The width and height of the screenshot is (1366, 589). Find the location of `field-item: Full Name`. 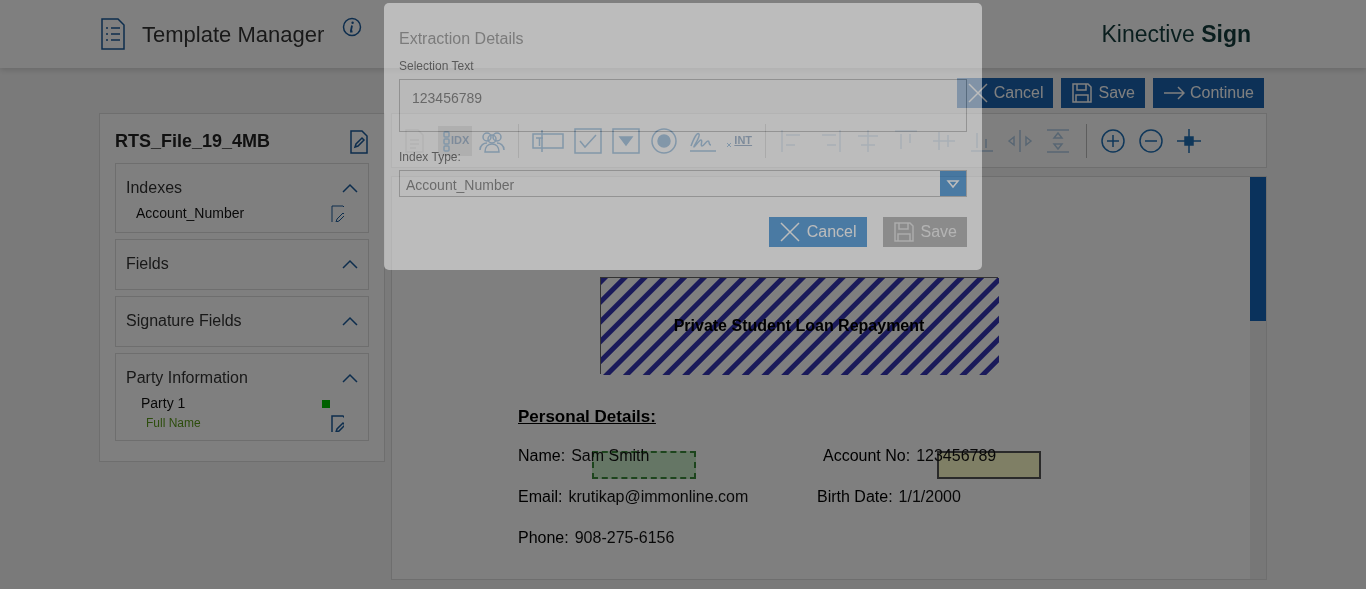

field-item: Full Name is located at coordinates (173, 423).